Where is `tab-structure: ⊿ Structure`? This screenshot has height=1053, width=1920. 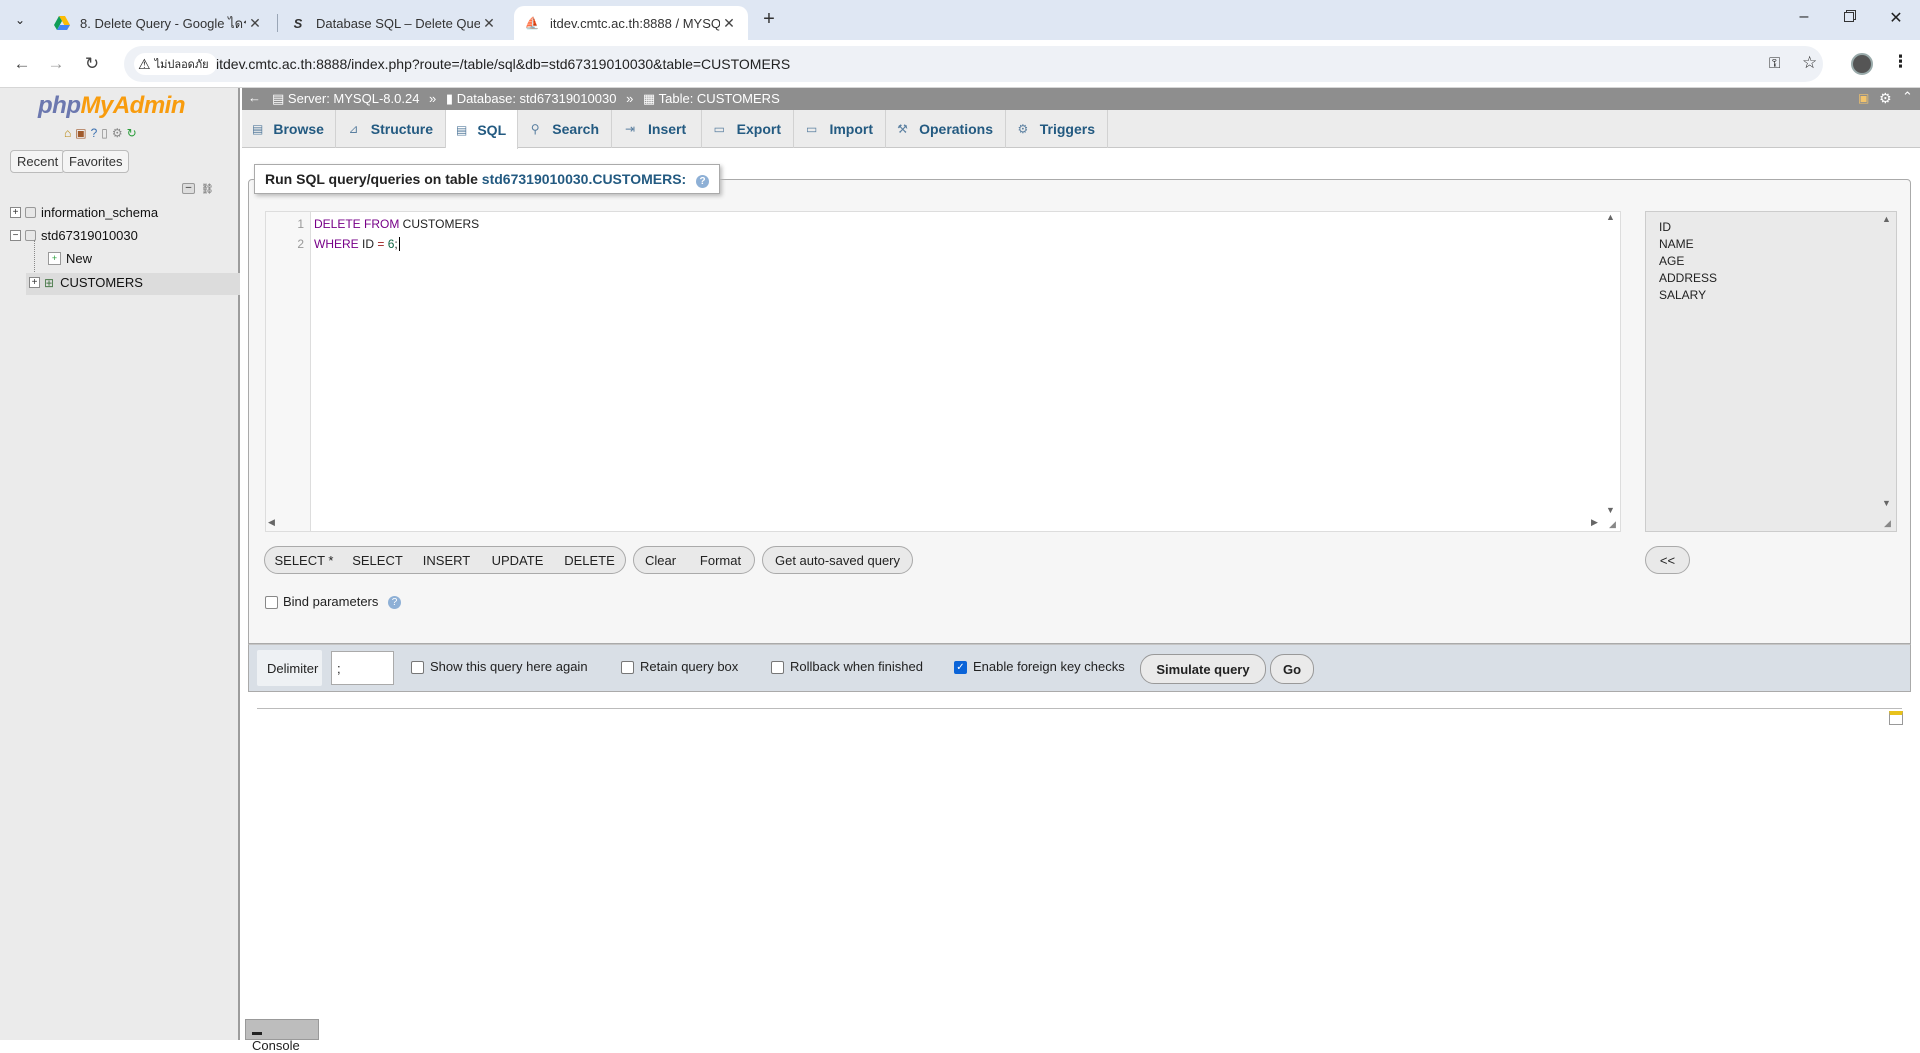 tab-structure: ⊿ Structure is located at coordinates (391, 129).